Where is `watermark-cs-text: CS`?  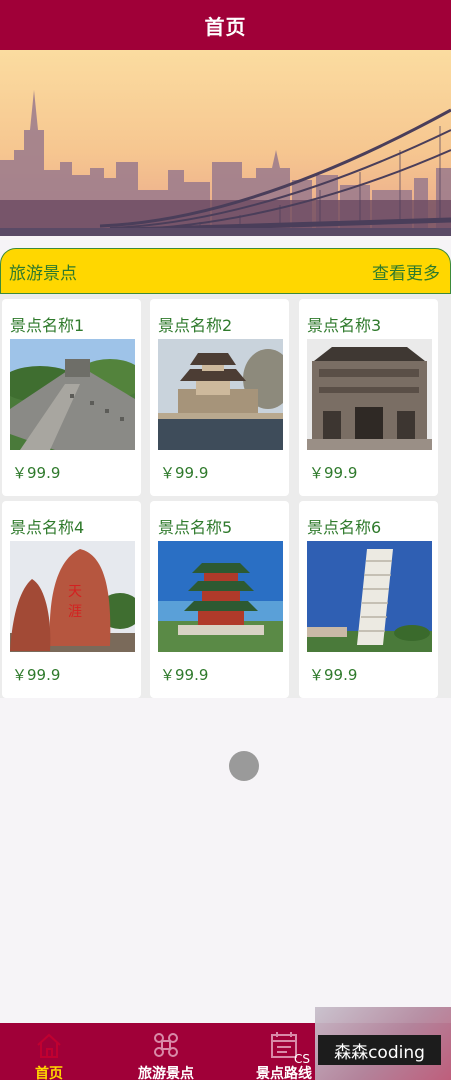 watermark-cs-text: CS is located at coordinates (302, 1059).